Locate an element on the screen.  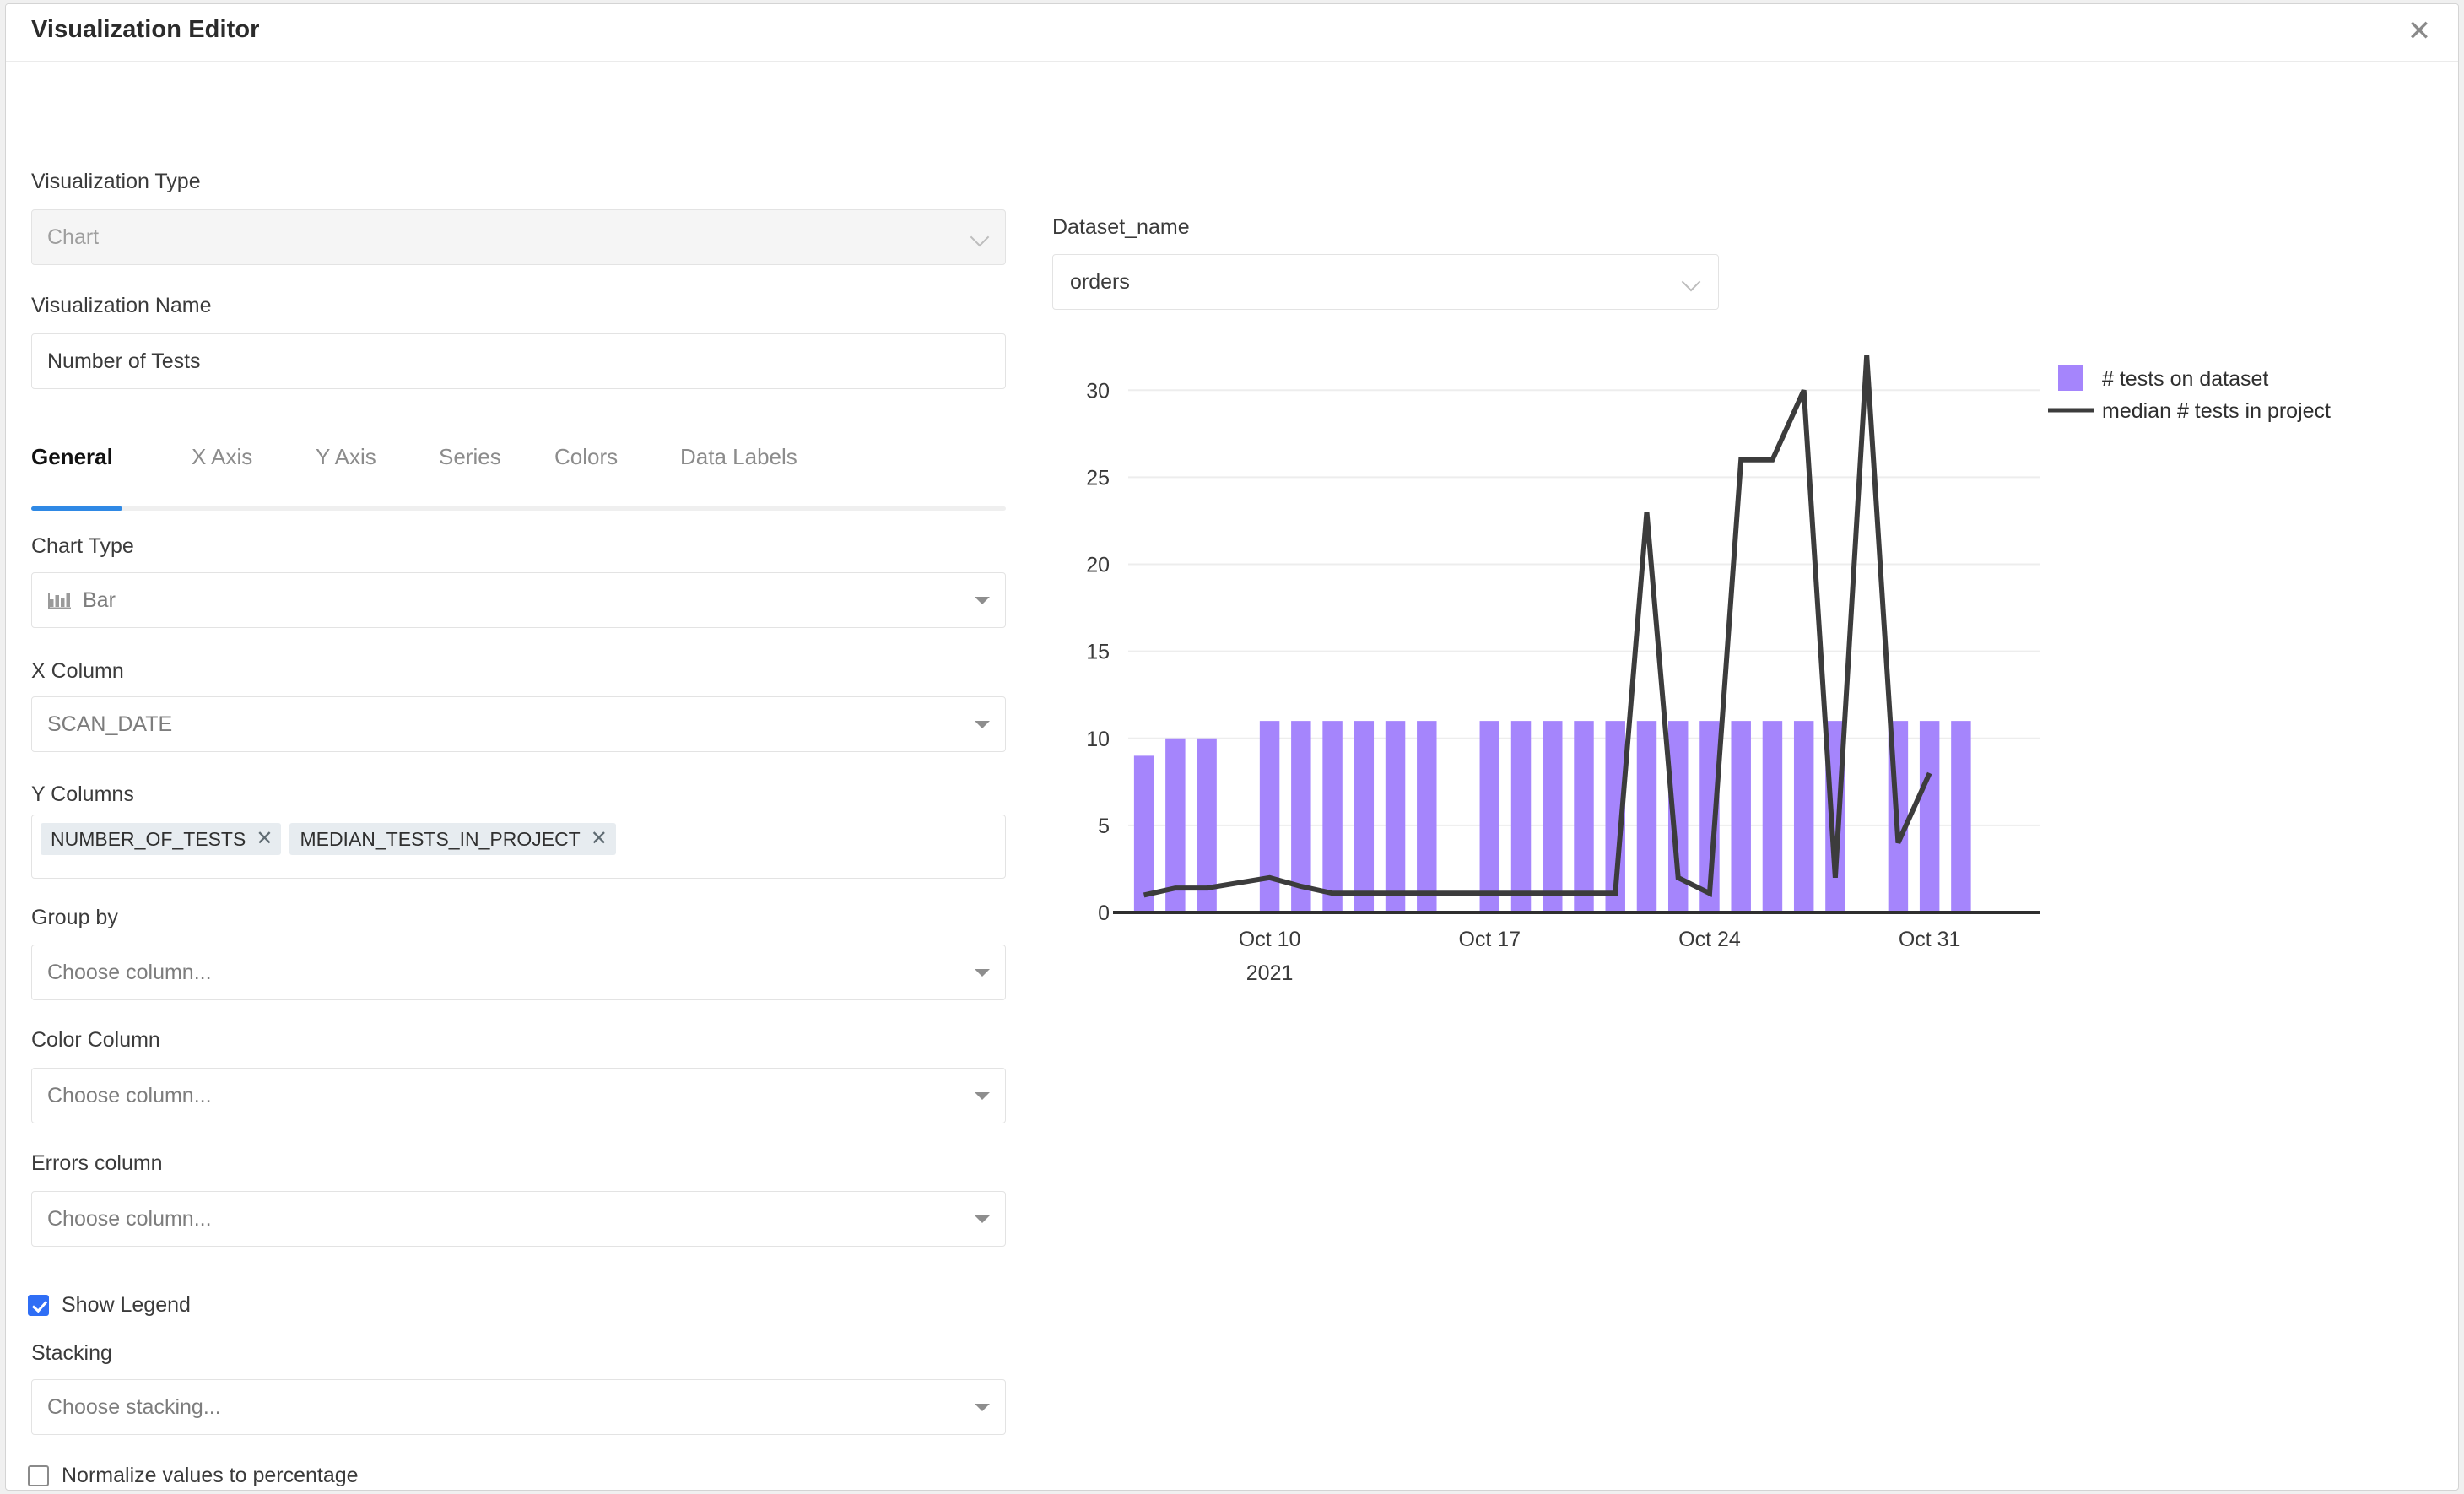
visualization-type-select: Chart is located at coordinates (518, 237).